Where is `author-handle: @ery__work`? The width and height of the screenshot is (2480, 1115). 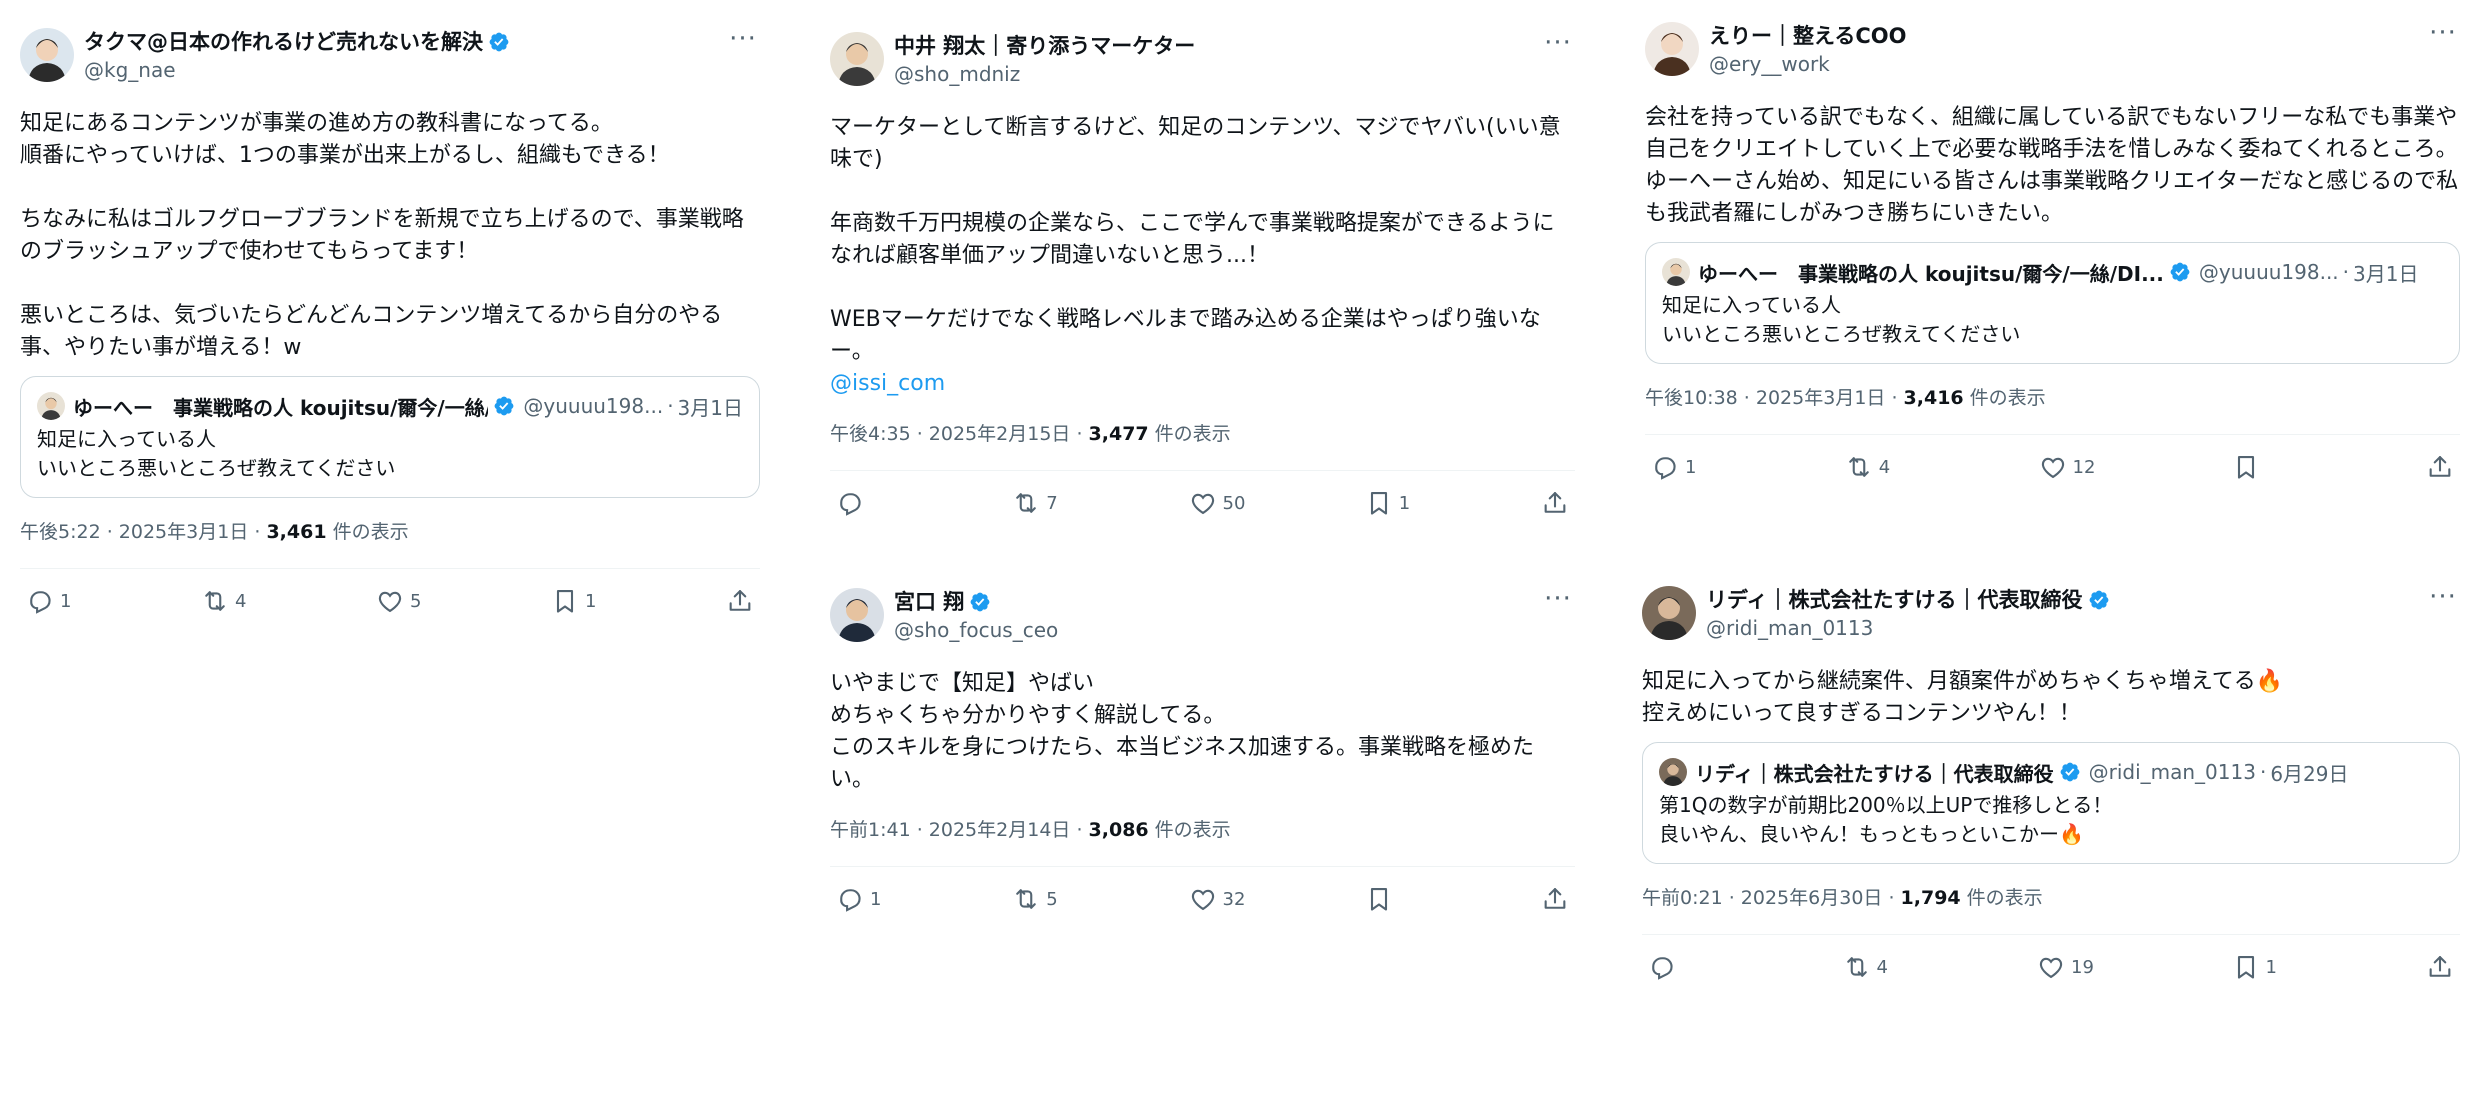 author-handle: @ery__work is located at coordinates (2054, 64).